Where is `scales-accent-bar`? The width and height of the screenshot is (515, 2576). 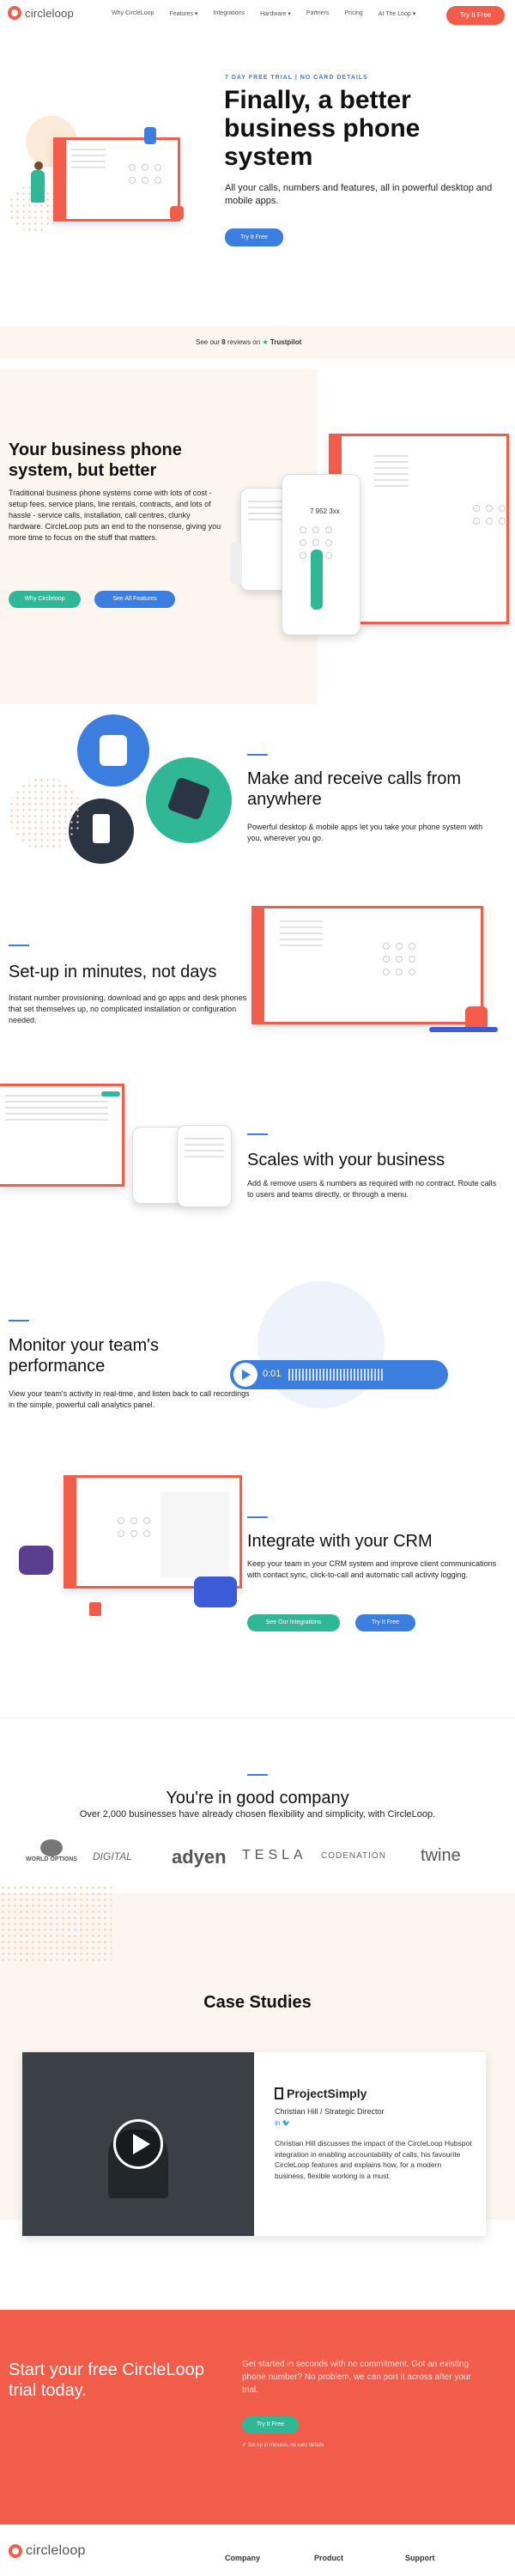
scales-accent-bar is located at coordinates (257, 1134).